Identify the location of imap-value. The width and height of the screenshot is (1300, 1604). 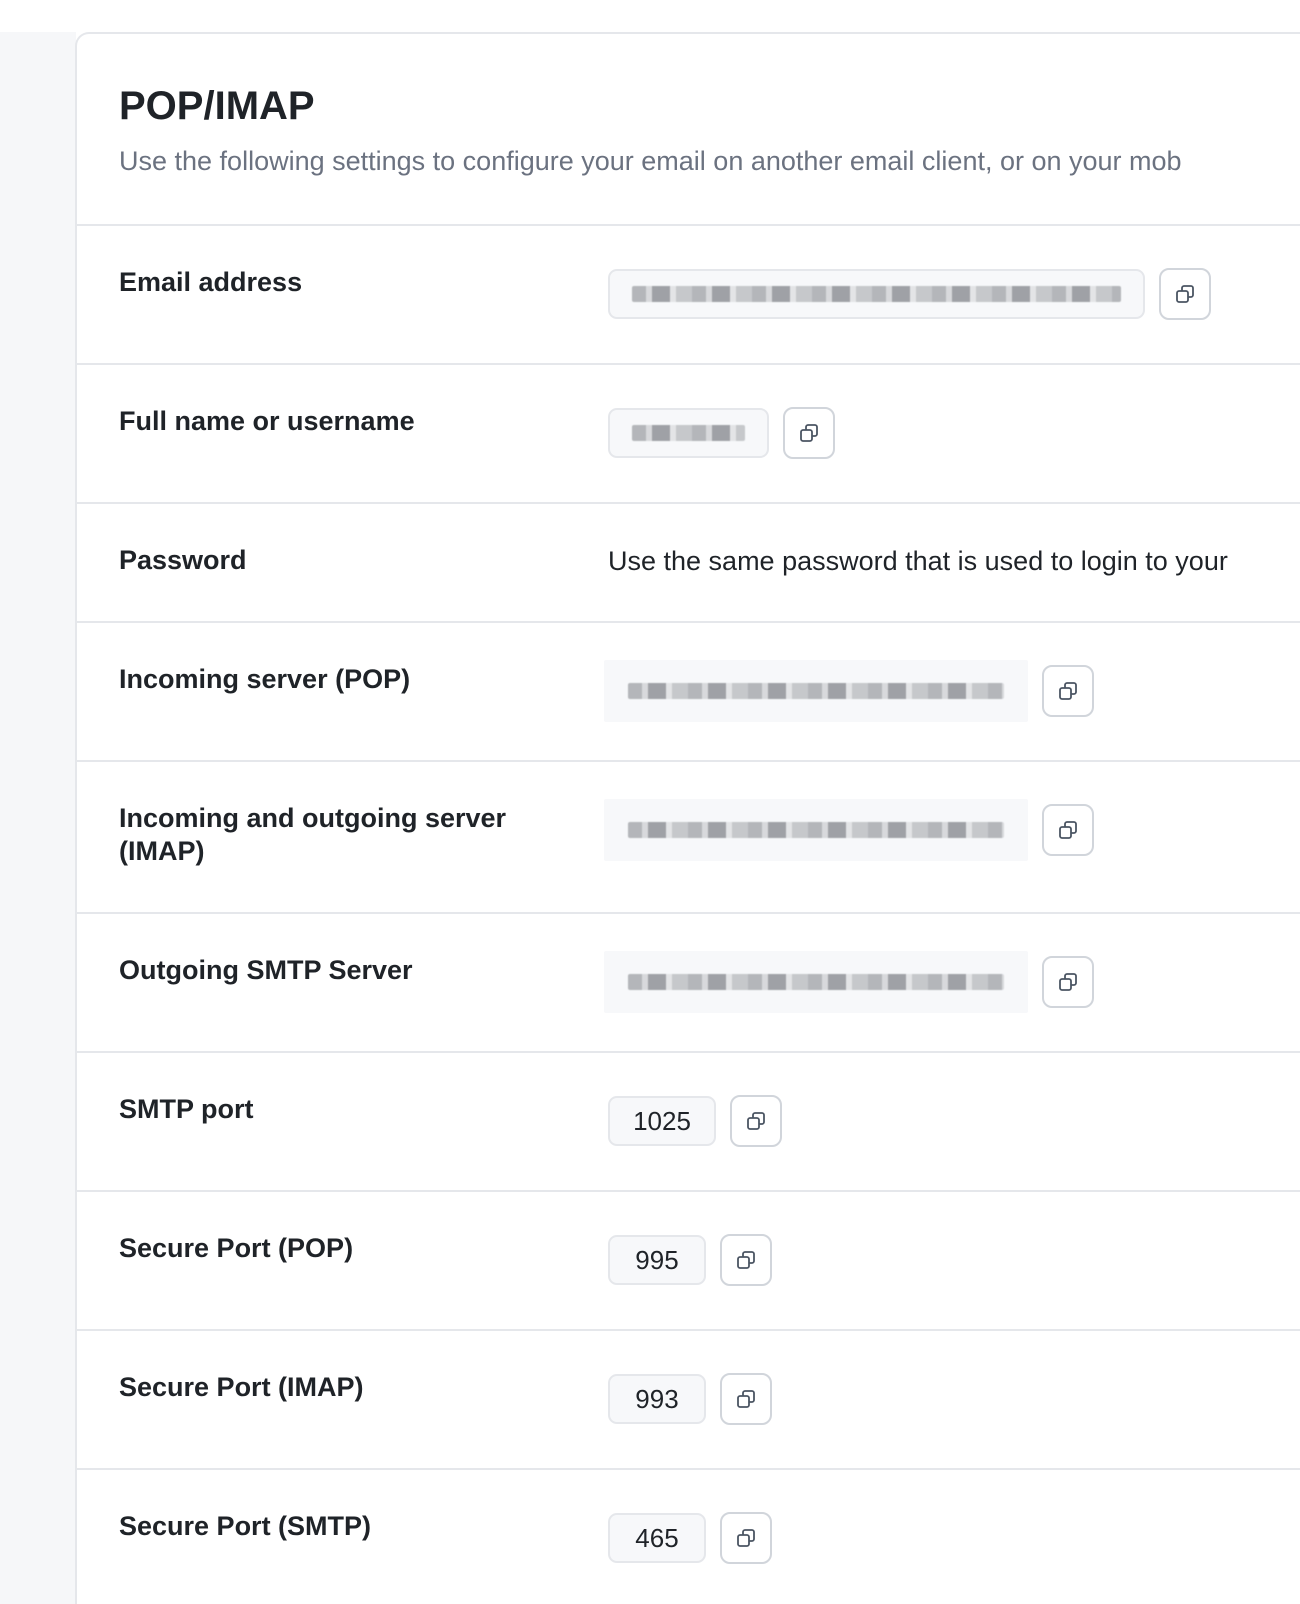
(849, 830).